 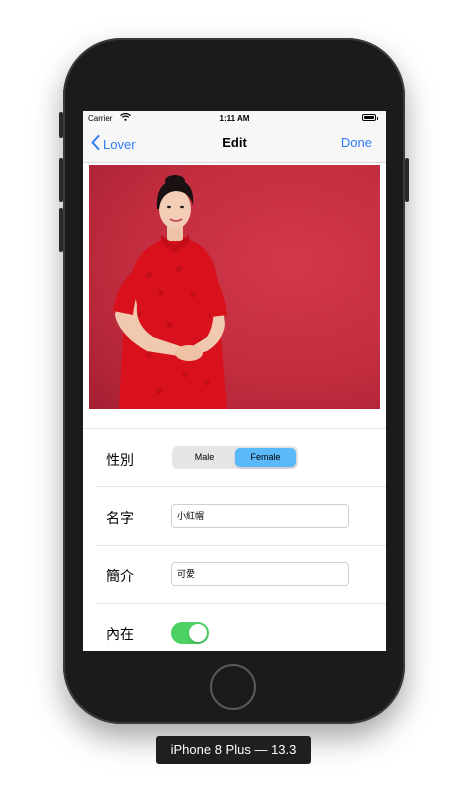 What do you see at coordinates (407, 180) in the screenshot?
I see `power-button` at bounding box center [407, 180].